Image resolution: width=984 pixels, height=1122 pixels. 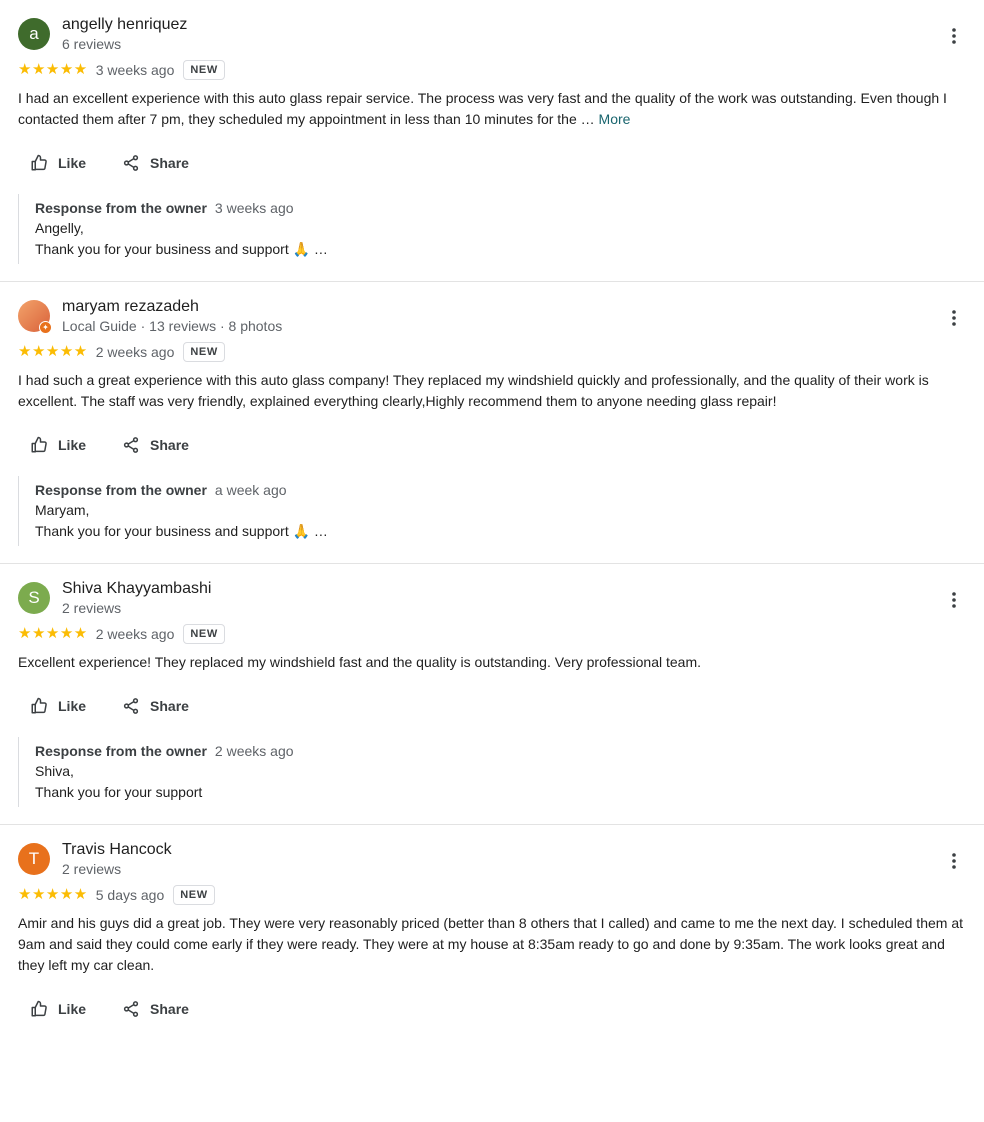 I want to click on avatar-letter: S, so click(x=34, y=597).